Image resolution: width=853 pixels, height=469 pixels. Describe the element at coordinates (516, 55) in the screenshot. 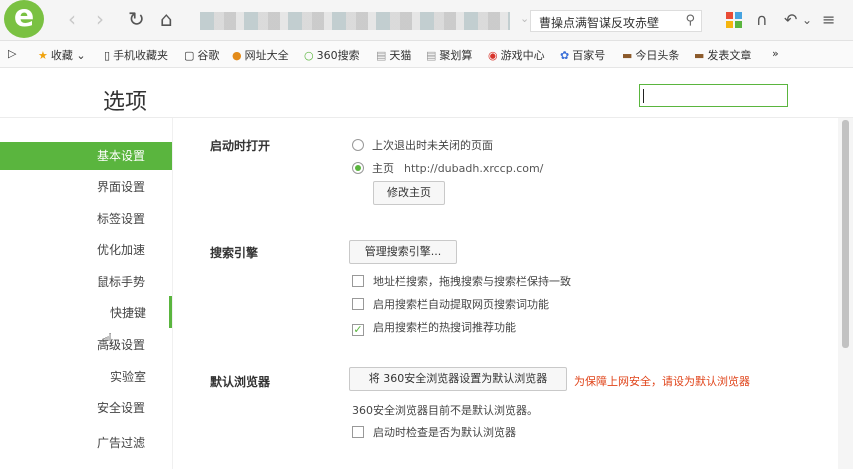

I see `bookmark-game-center: ◉ 游戏中心` at that location.